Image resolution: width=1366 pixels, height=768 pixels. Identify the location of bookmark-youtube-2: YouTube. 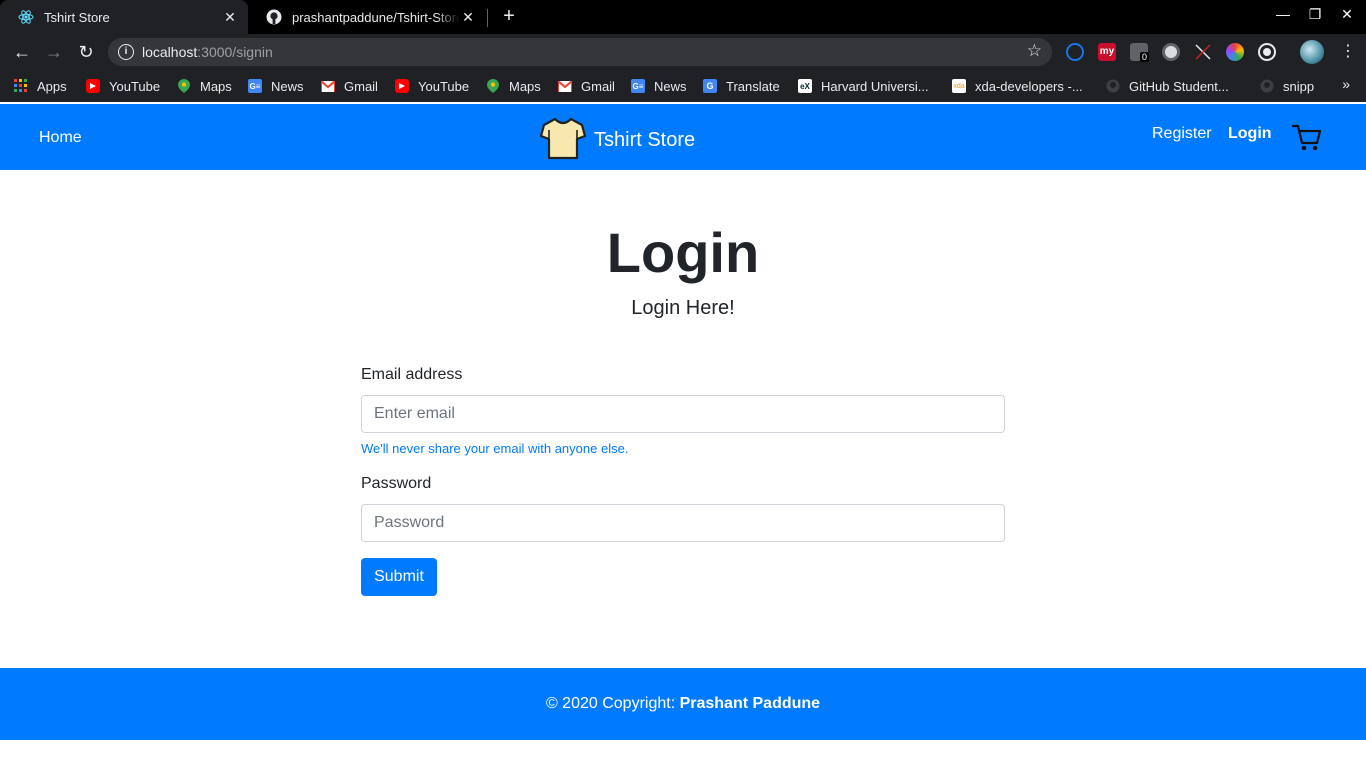
(432, 86).